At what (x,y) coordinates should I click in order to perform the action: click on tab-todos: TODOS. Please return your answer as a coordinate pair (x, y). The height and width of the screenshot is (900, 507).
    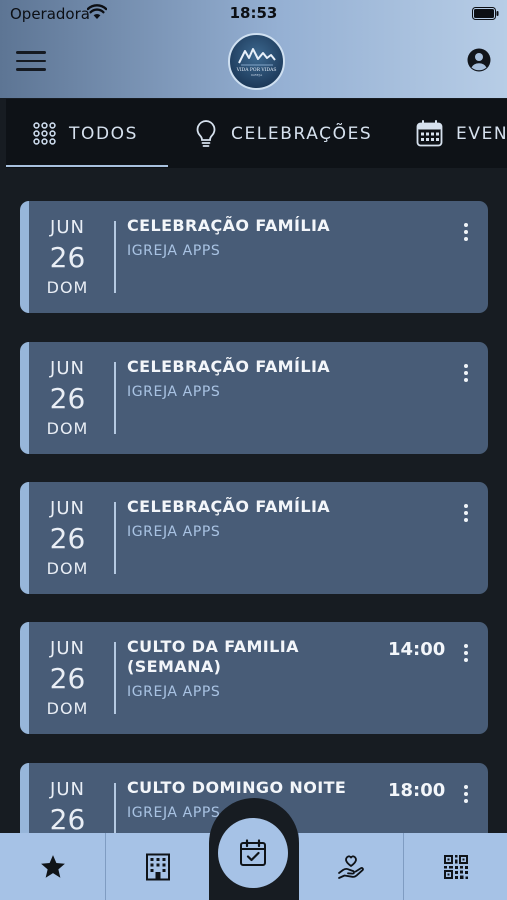
    Looking at the image, I should click on (85, 133).